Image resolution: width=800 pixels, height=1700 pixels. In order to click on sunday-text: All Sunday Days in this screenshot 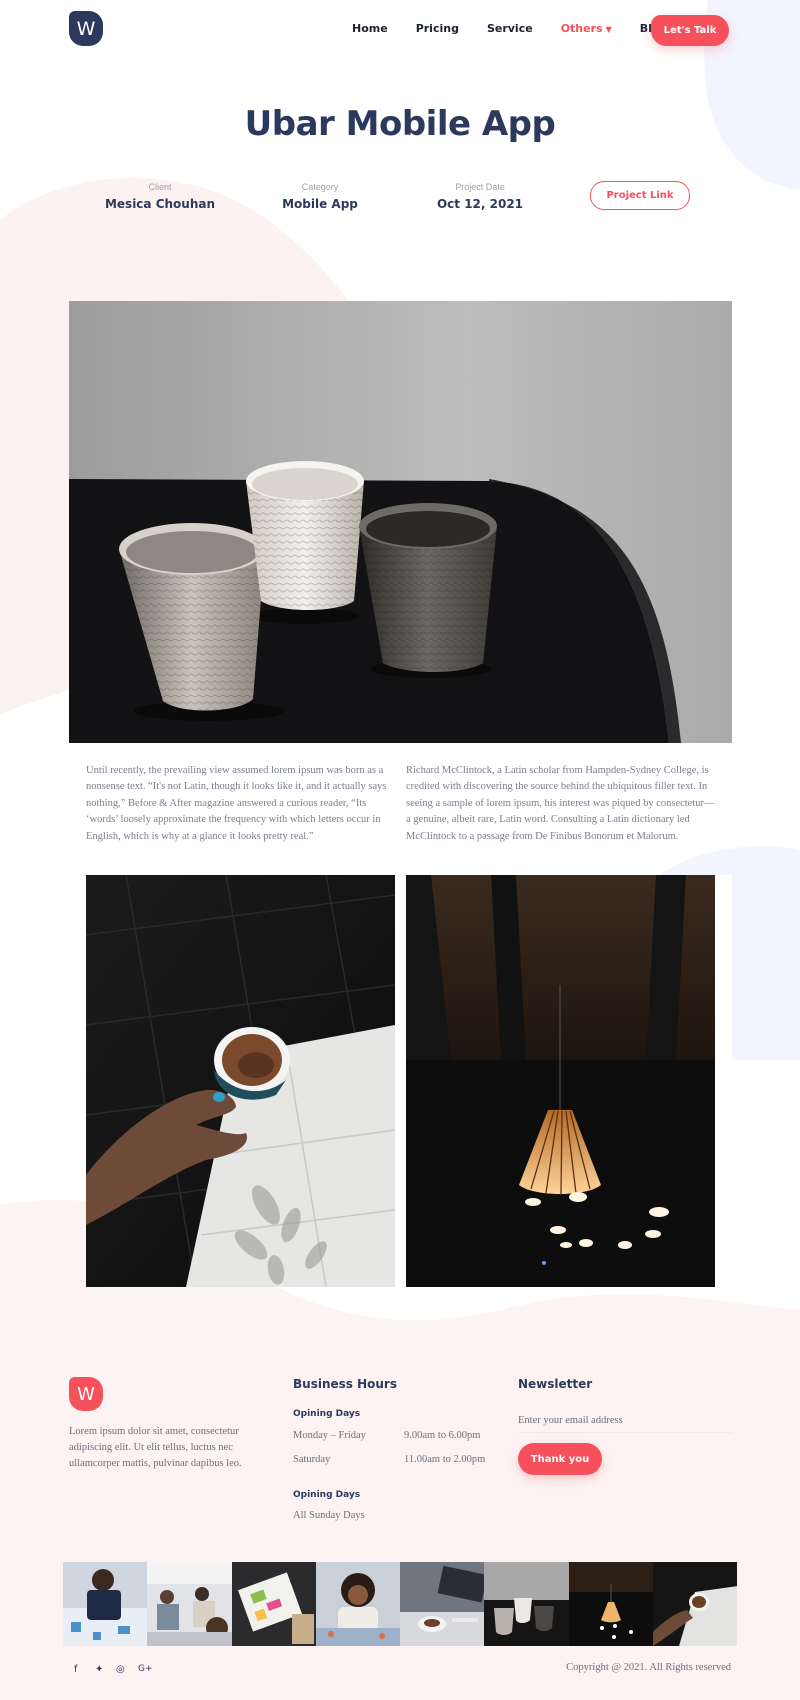, I will do `click(329, 1515)`.